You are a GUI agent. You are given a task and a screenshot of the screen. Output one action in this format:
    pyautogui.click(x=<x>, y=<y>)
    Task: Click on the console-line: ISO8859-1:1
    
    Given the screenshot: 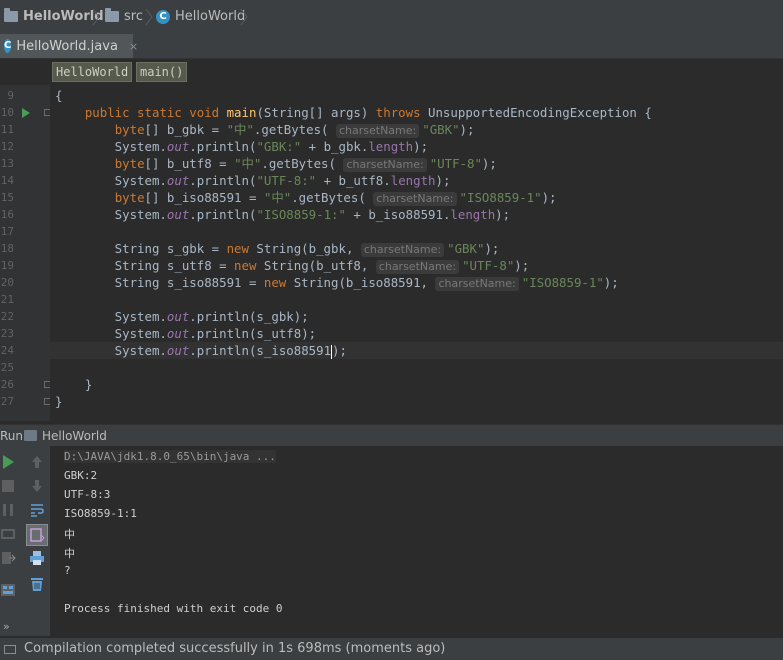 What is the action you would take?
    pyautogui.click(x=100, y=513)
    